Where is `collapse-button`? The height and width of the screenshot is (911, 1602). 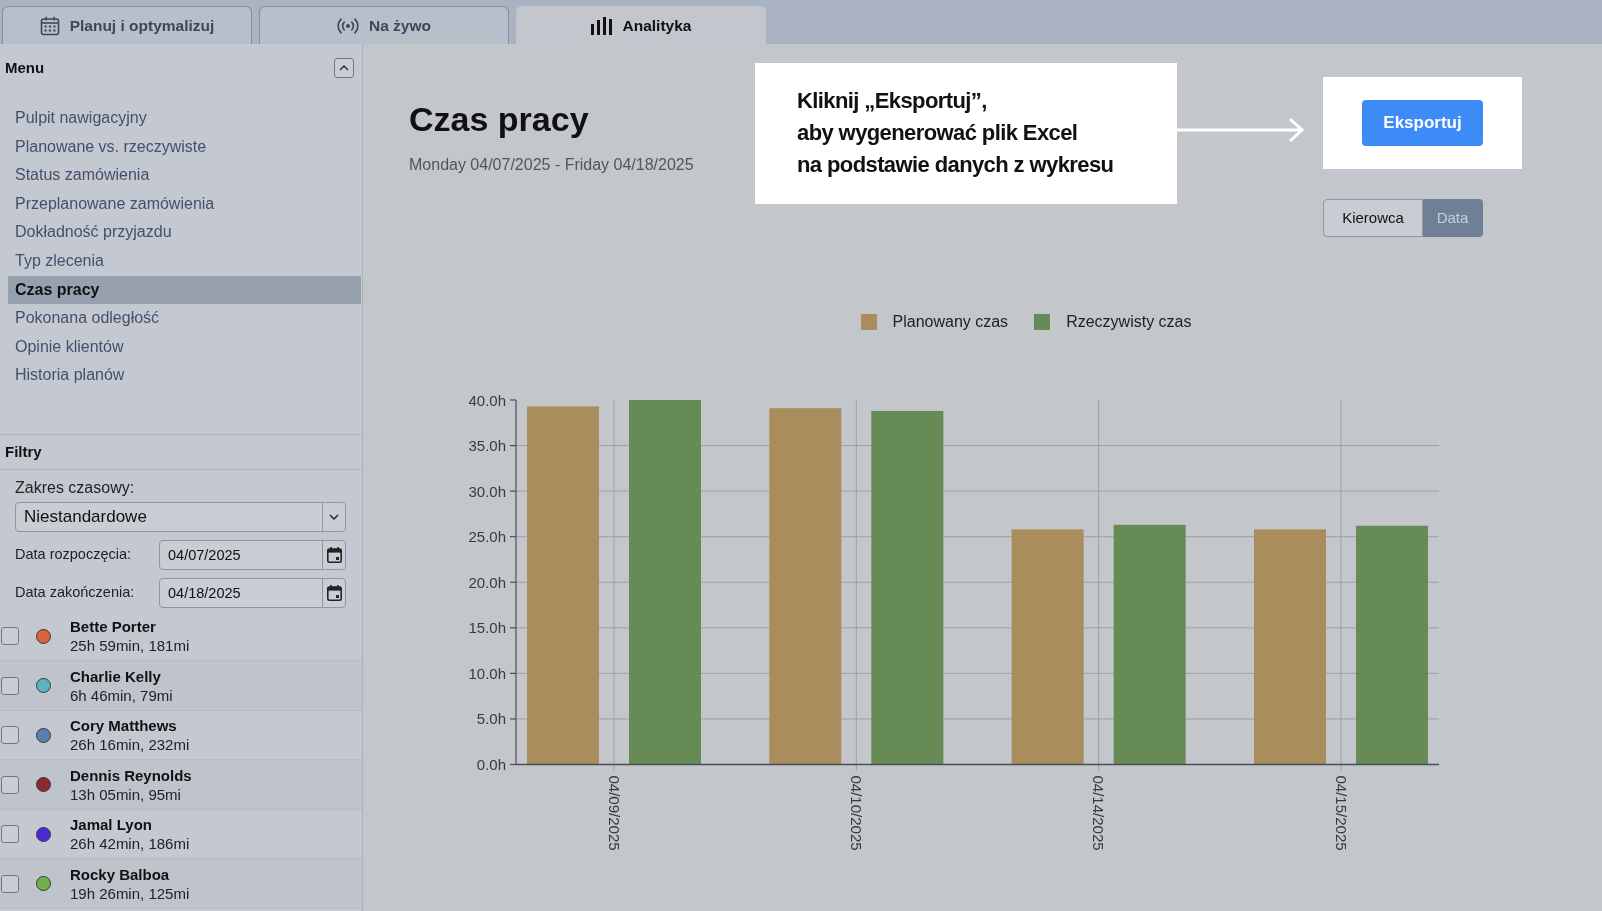 collapse-button is located at coordinates (344, 68).